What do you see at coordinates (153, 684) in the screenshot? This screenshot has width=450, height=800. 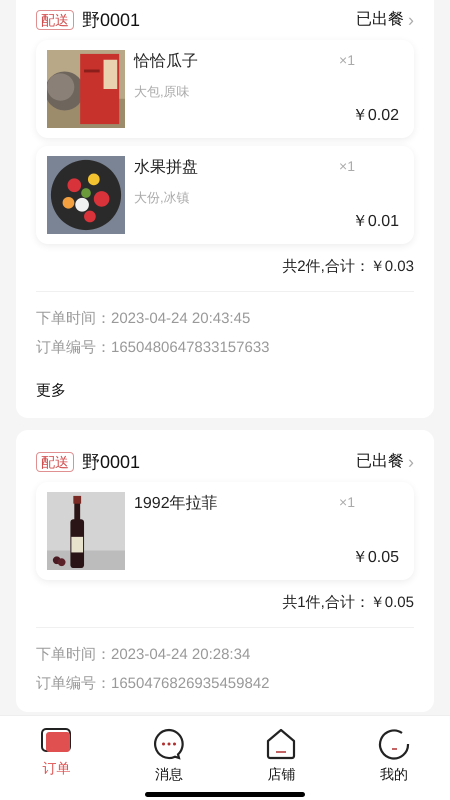 I see `order-number: 订单编号：1650476826935459842` at bounding box center [153, 684].